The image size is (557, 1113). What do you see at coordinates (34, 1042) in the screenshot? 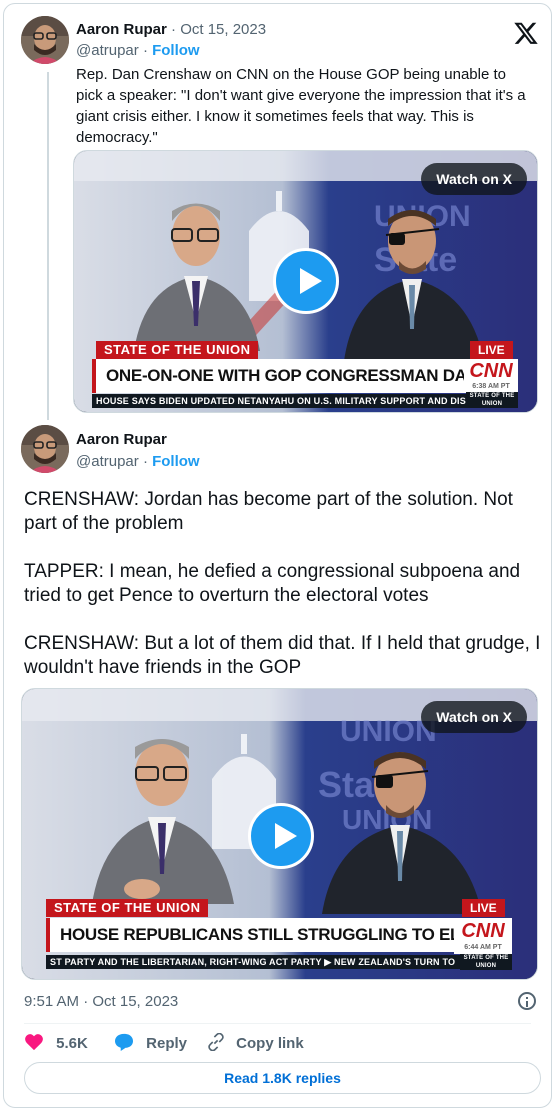
I see `heart-icon` at bounding box center [34, 1042].